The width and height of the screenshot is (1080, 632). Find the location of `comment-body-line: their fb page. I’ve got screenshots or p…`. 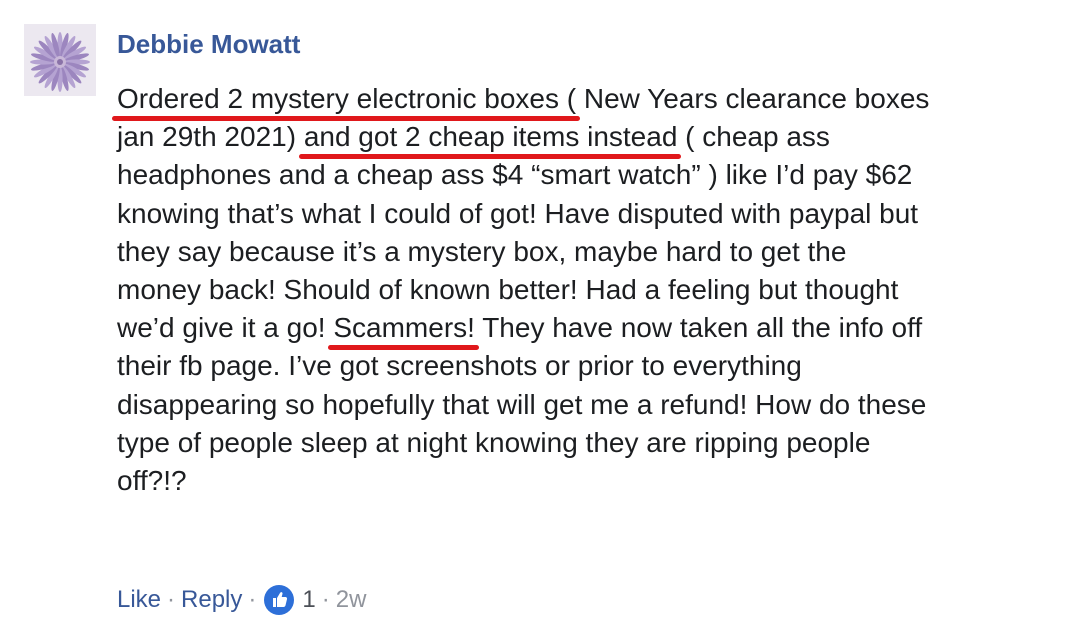

comment-body-line: their fb page. I’ve got screenshots or p… is located at coordinates (592, 366).